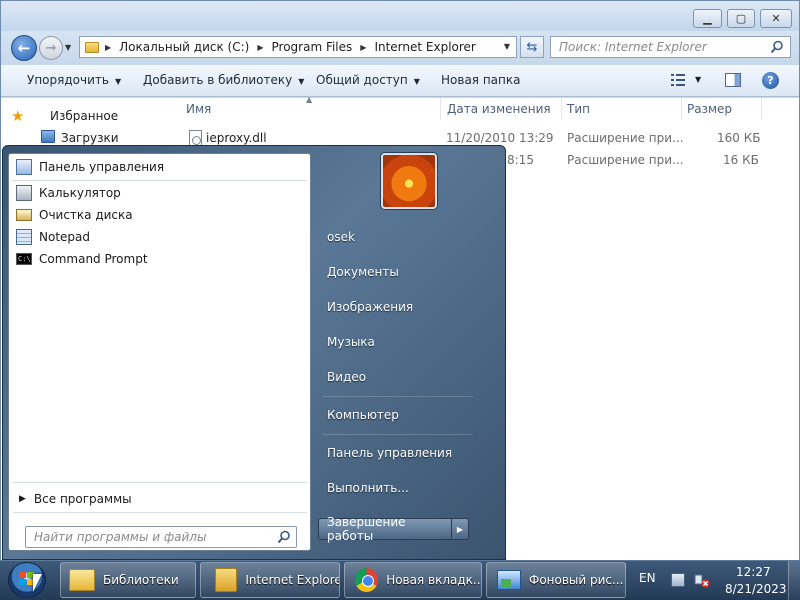 Image resolution: width=800 pixels, height=600 pixels. Describe the element at coordinates (312, 47) in the screenshot. I see `breadcrumb-program-files: Program Files` at that location.